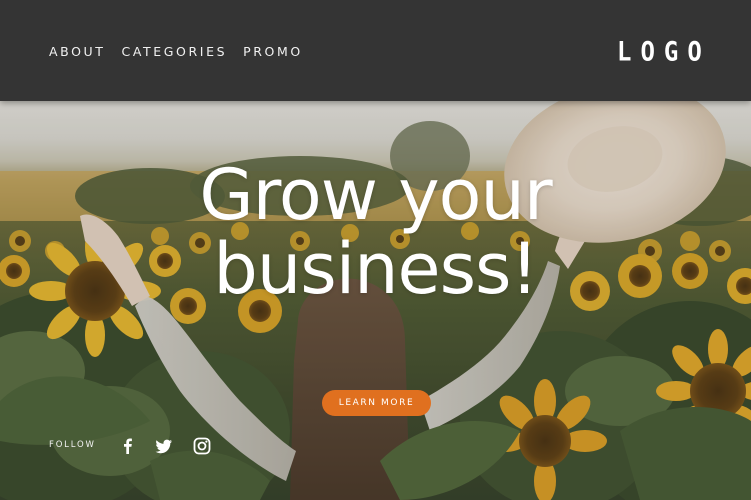  I want to click on hero-headline-line1: Grow your, so click(375, 195).